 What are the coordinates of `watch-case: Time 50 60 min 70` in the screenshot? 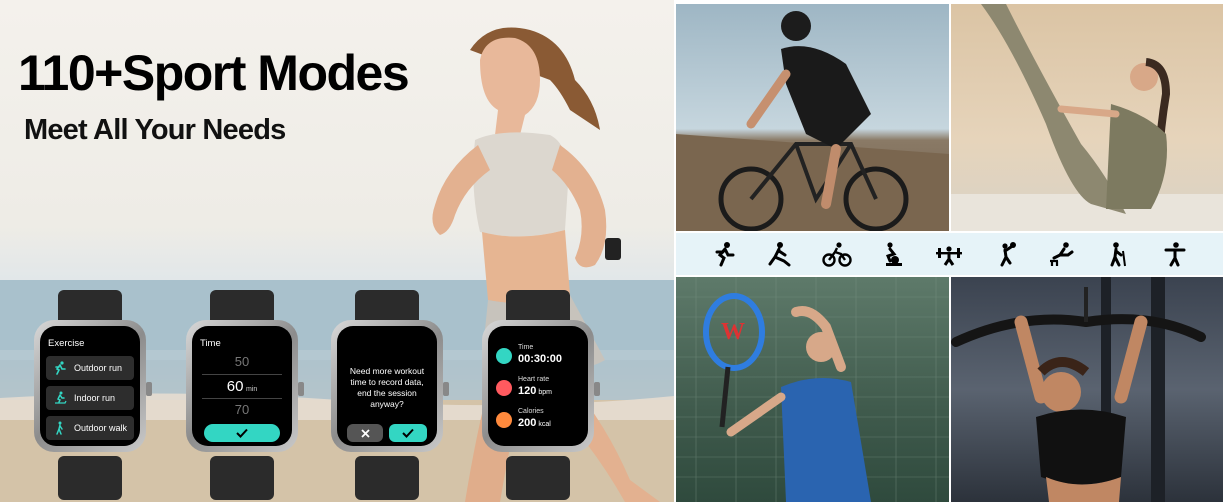 It's located at (245, 386).